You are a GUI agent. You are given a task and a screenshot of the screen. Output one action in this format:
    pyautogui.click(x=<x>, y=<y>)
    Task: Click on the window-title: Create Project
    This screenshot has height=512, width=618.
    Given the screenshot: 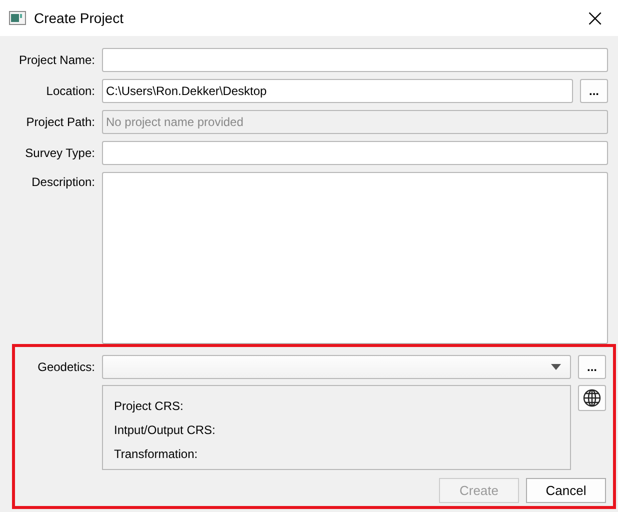 What is the action you would take?
    pyautogui.click(x=79, y=18)
    